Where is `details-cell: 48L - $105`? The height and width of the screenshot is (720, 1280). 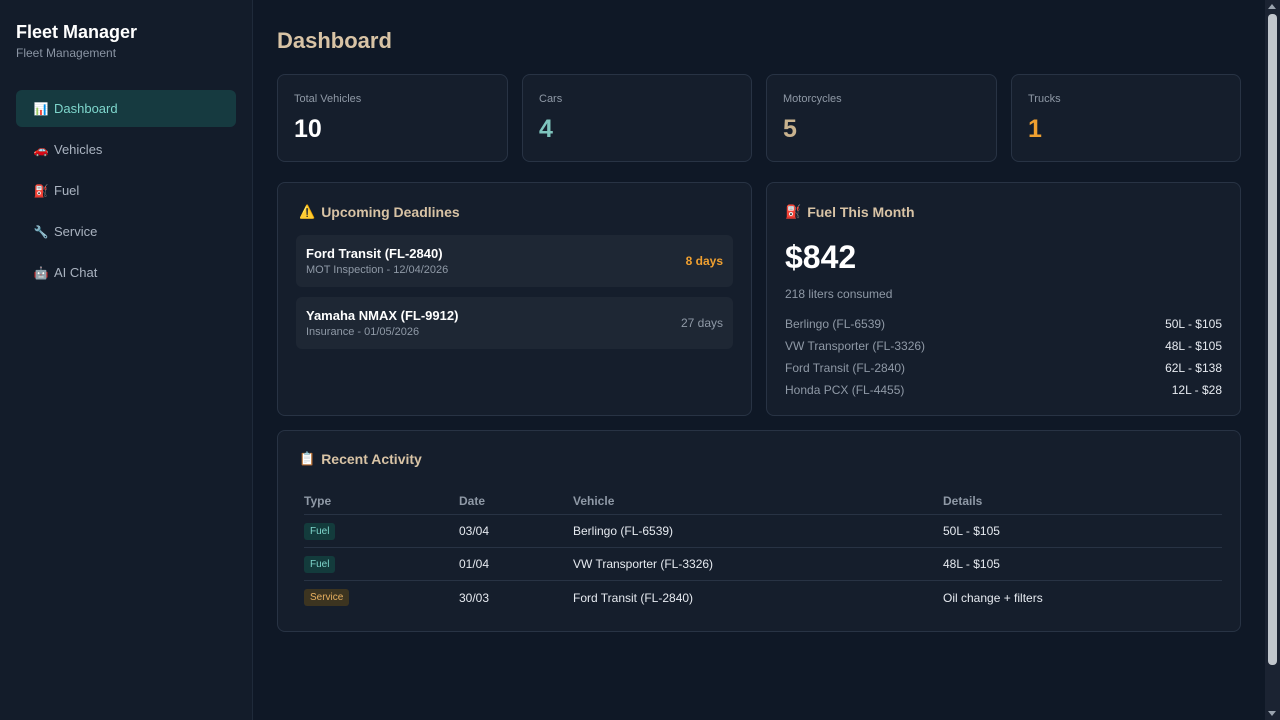
details-cell: 48L - $105 is located at coordinates (971, 564).